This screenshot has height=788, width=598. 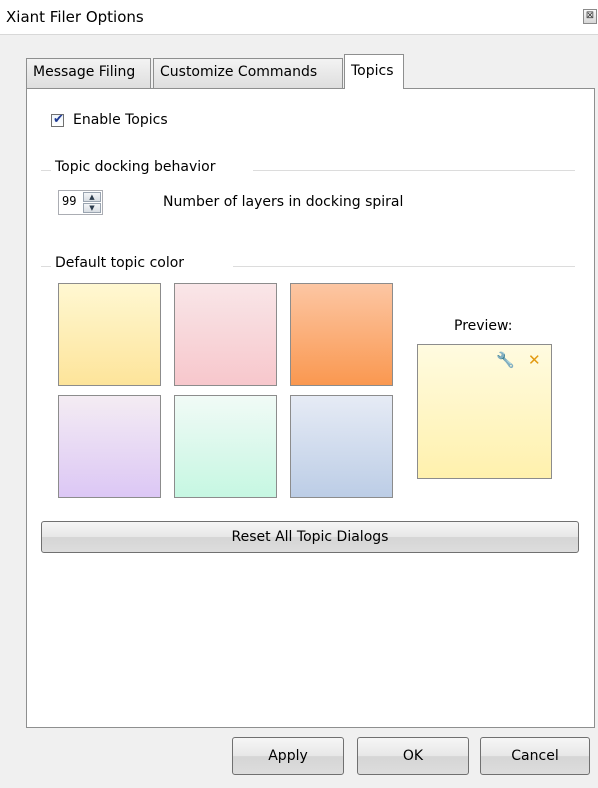 What do you see at coordinates (135, 167) in the screenshot?
I see `docking-group-label: Topic docking behavior` at bounding box center [135, 167].